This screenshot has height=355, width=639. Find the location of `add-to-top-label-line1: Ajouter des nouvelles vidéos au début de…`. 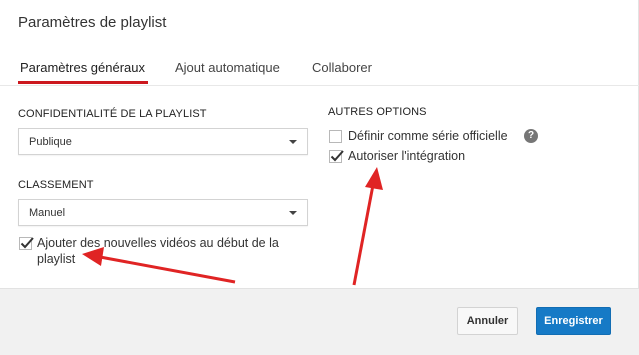

add-to-top-label-line1: Ajouter des nouvelles vidéos au début de… is located at coordinates (158, 243).